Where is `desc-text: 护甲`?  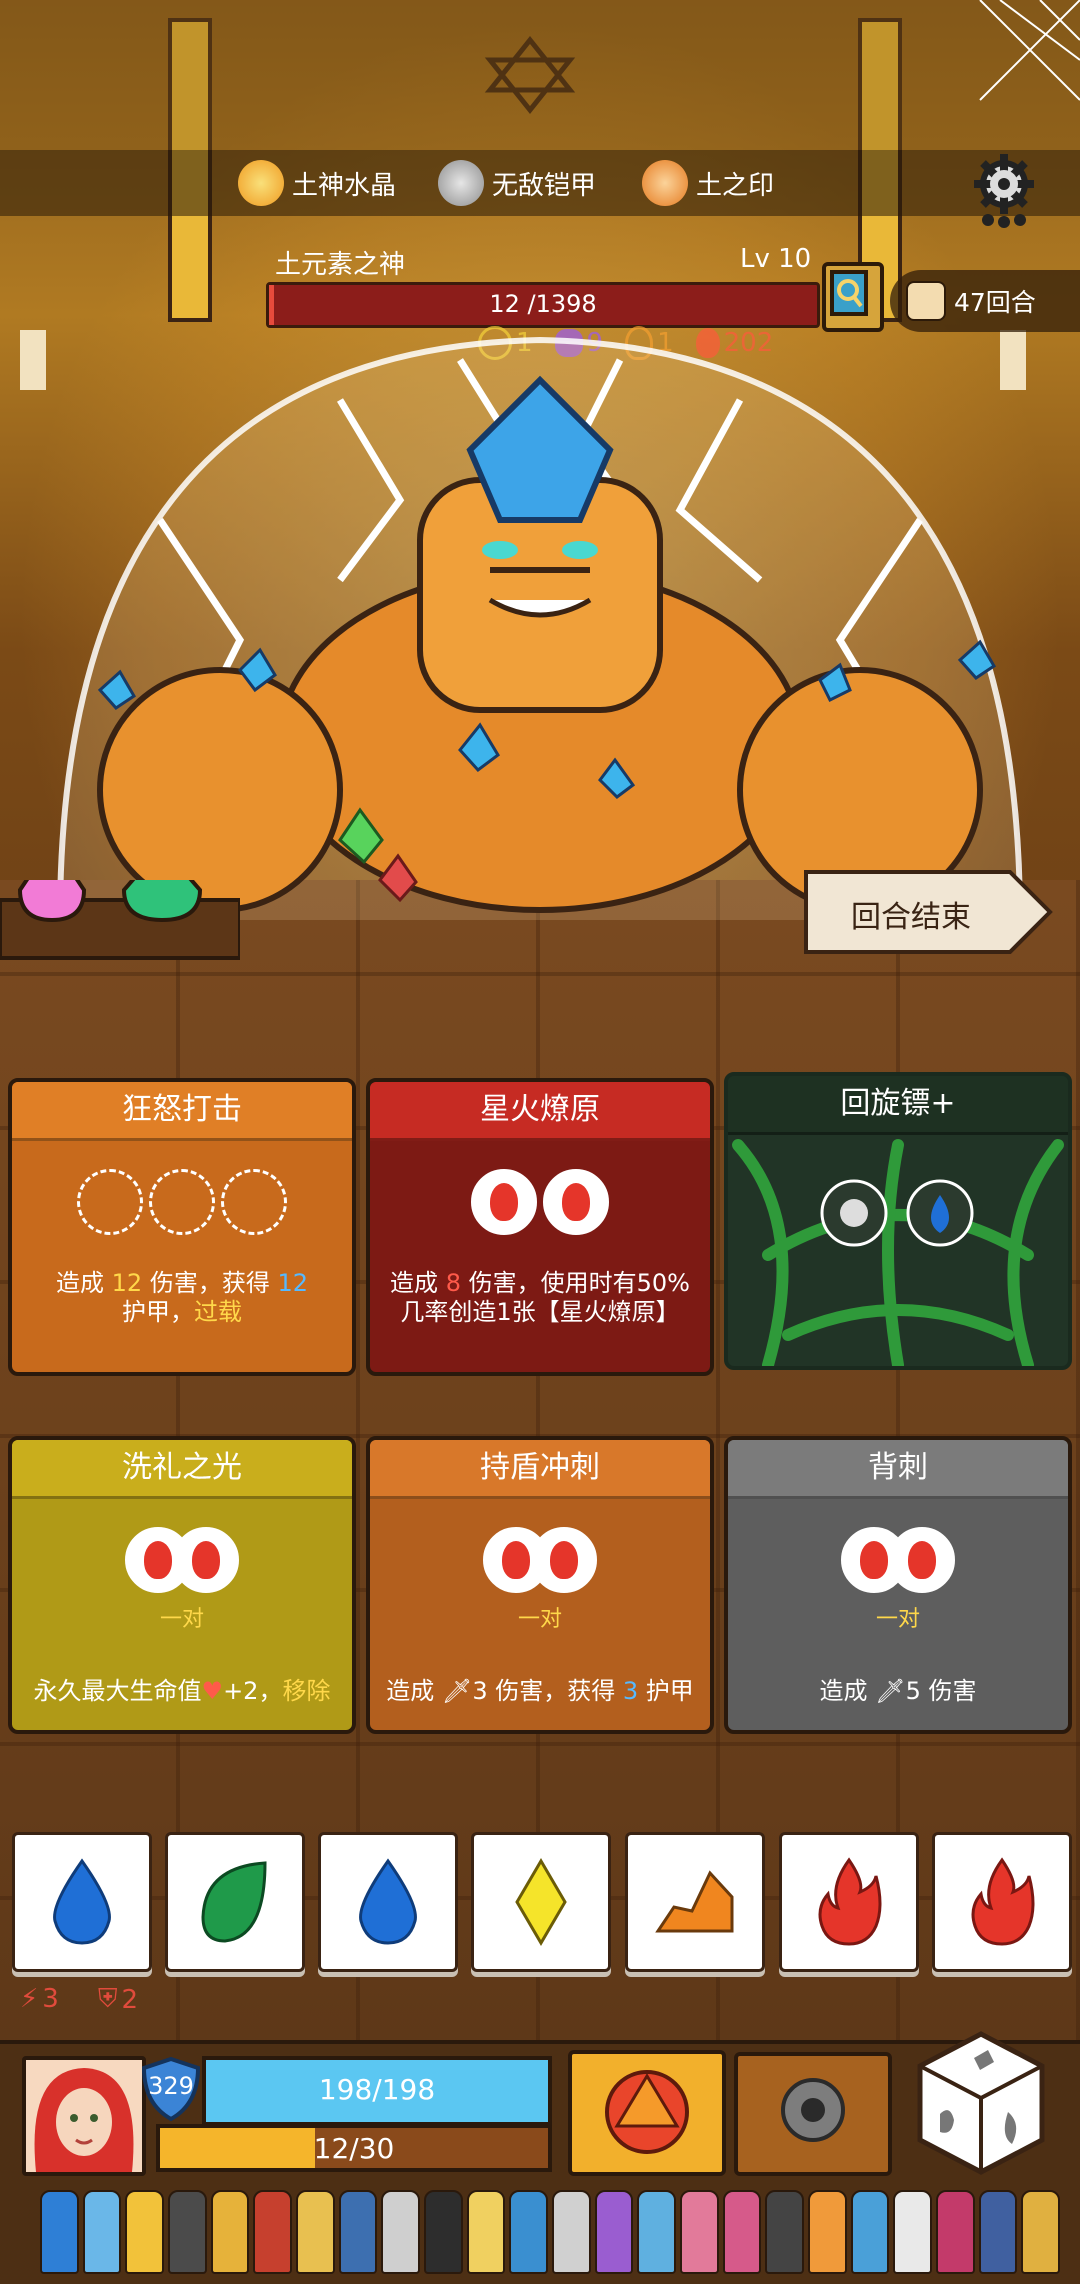
desc-text: 护甲 is located at coordinates (666, 1691).